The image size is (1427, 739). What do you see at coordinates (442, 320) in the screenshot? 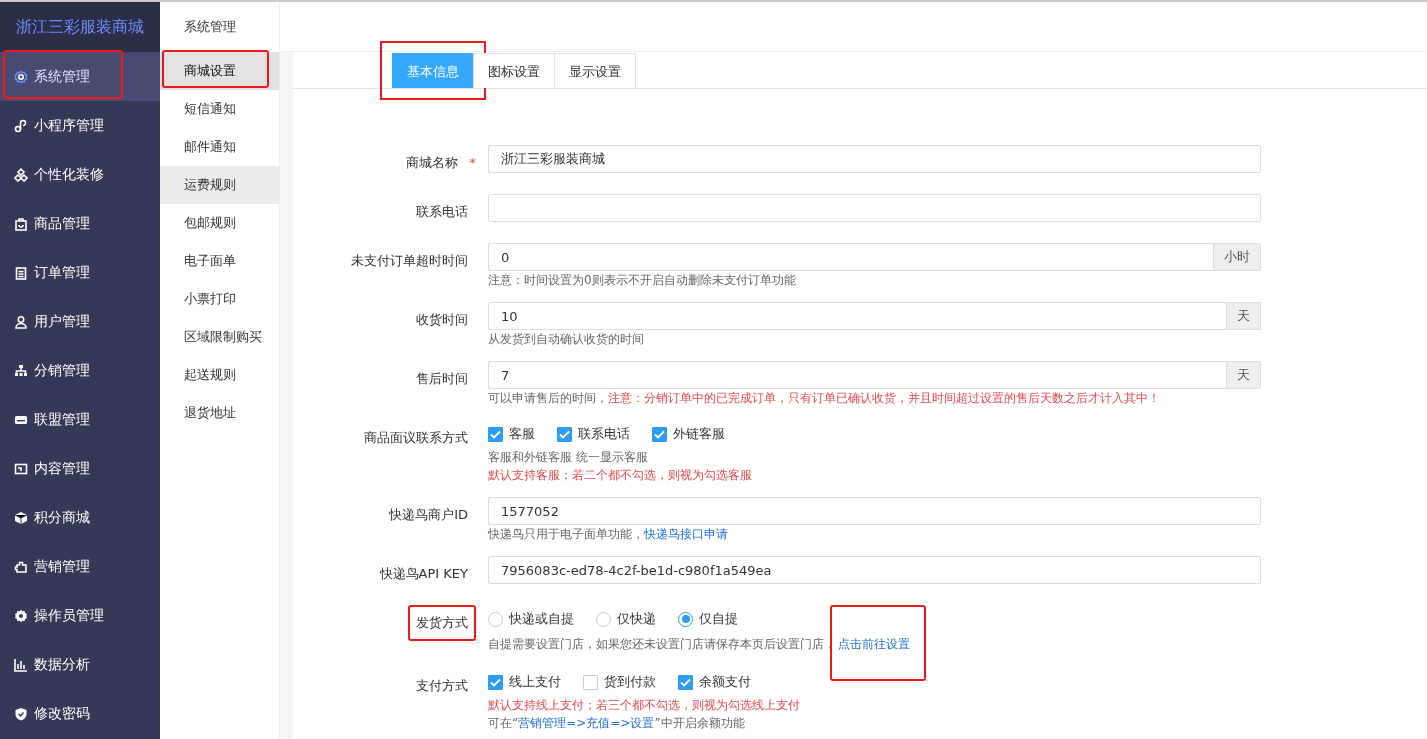
I see `field-label: 收货时间` at bounding box center [442, 320].